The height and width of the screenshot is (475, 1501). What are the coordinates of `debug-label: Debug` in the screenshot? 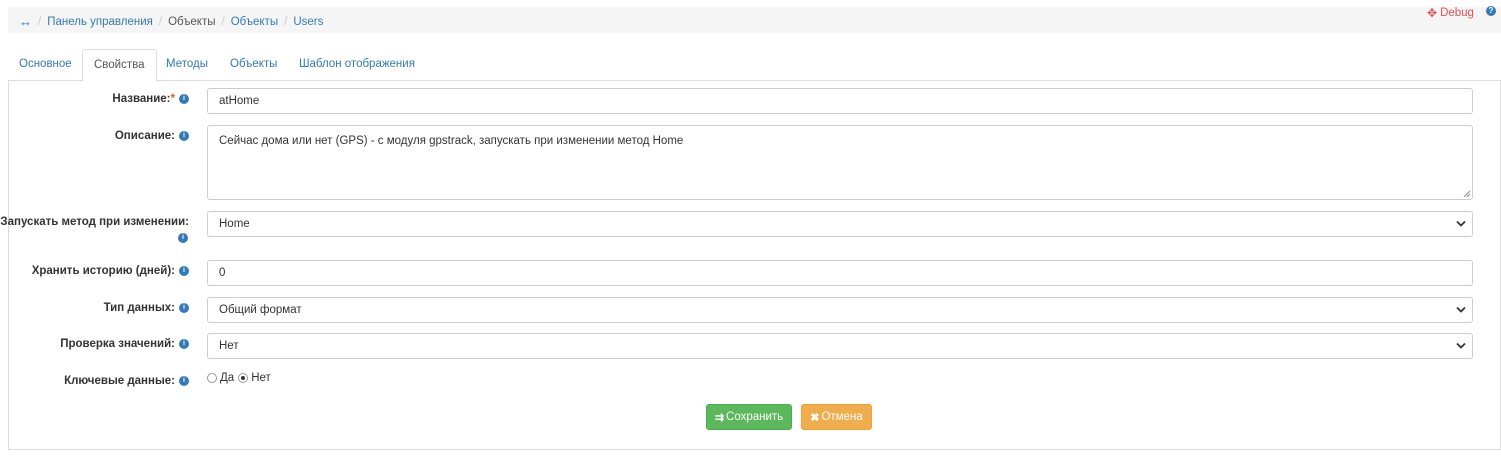 It's located at (1457, 13).